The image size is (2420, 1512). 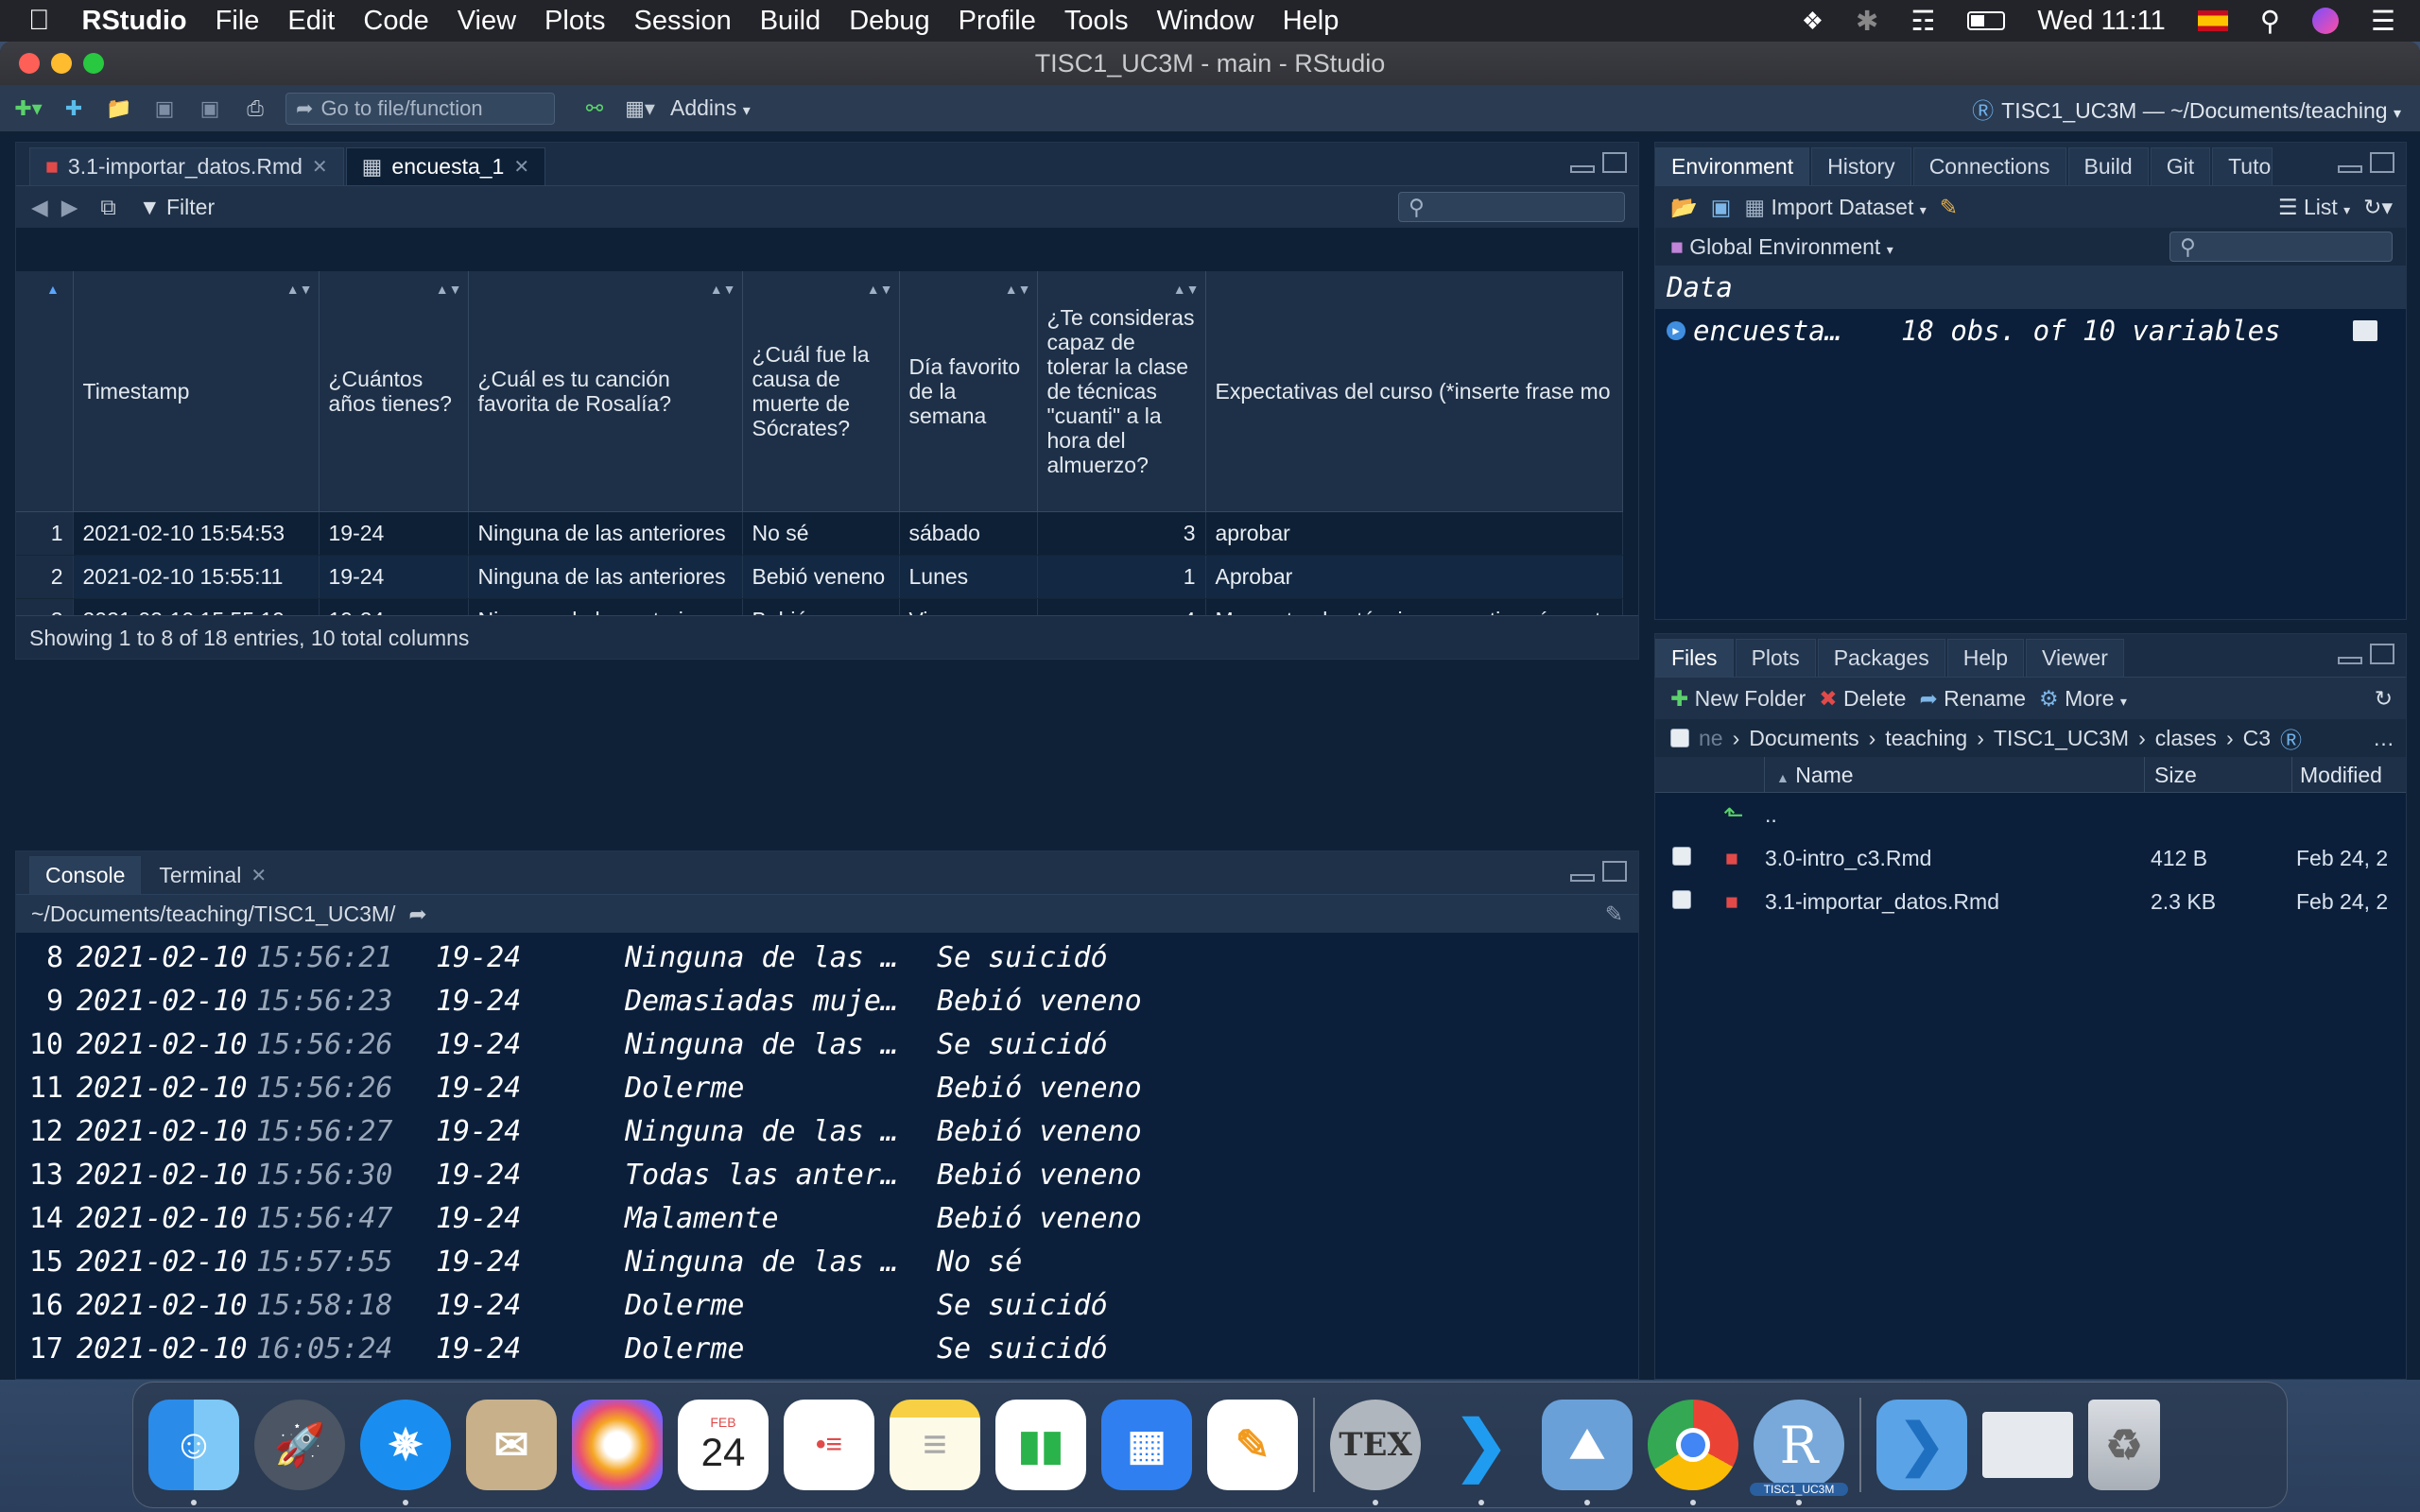 I want to click on file-name-link: 3.1-importar_datos.Rmd, so click(x=1949, y=902).